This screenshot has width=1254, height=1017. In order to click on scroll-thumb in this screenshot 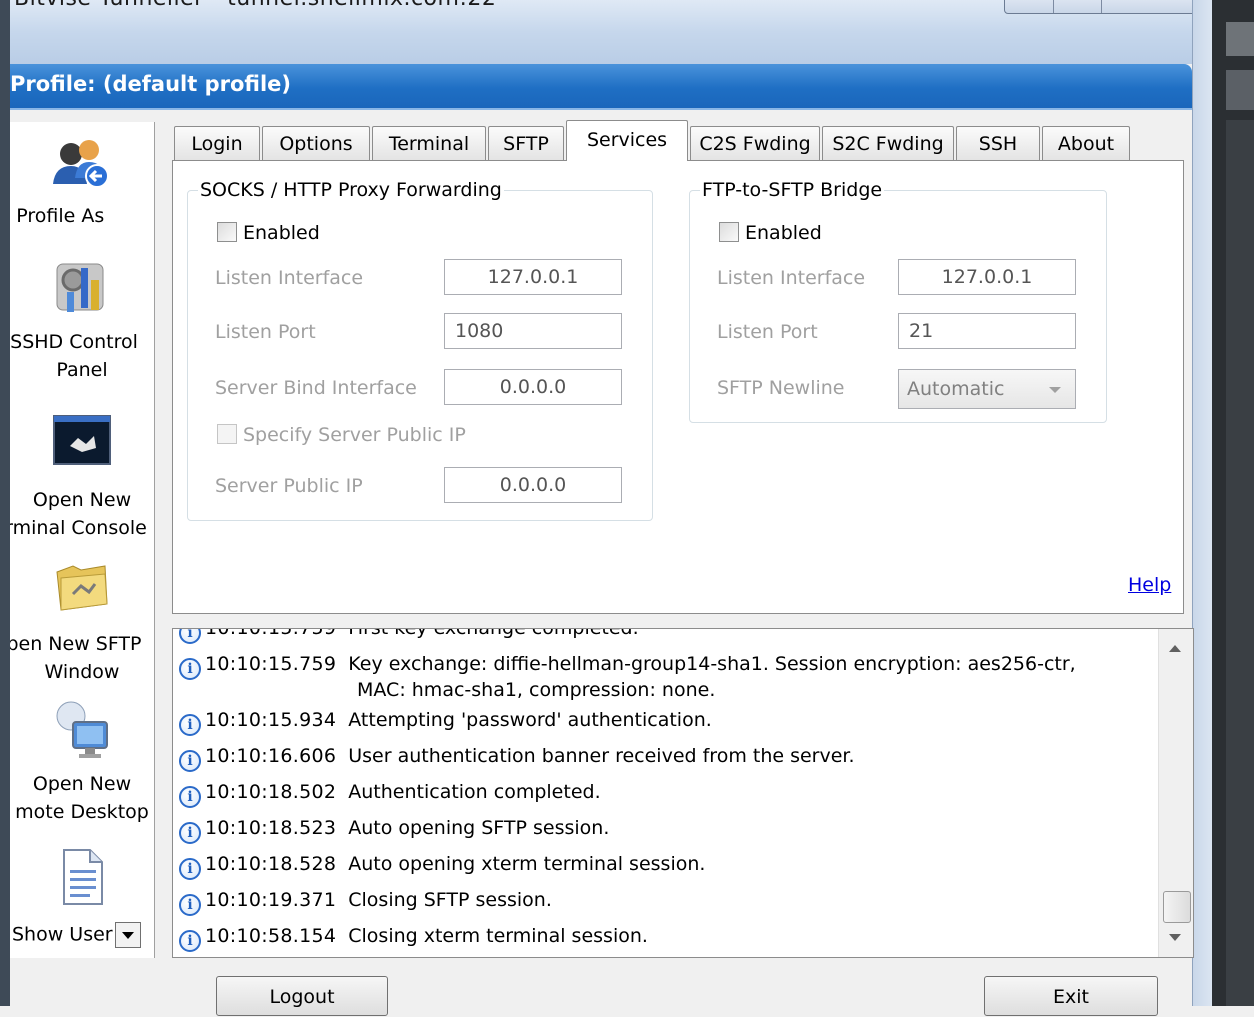, I will do `click(1177, 907)`.